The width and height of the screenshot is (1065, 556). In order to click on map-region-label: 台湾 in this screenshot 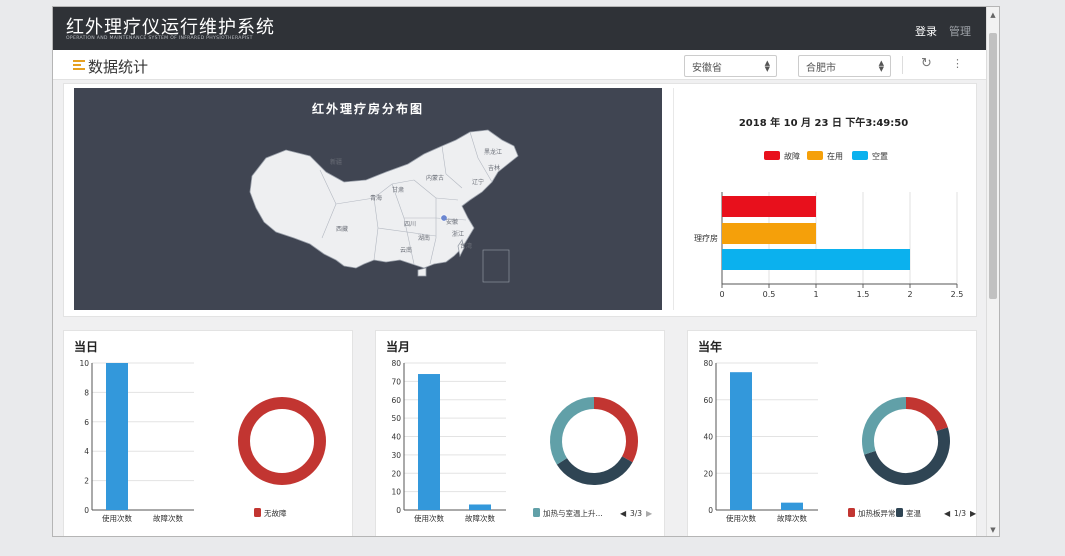, I will do `click(466, 246)`.